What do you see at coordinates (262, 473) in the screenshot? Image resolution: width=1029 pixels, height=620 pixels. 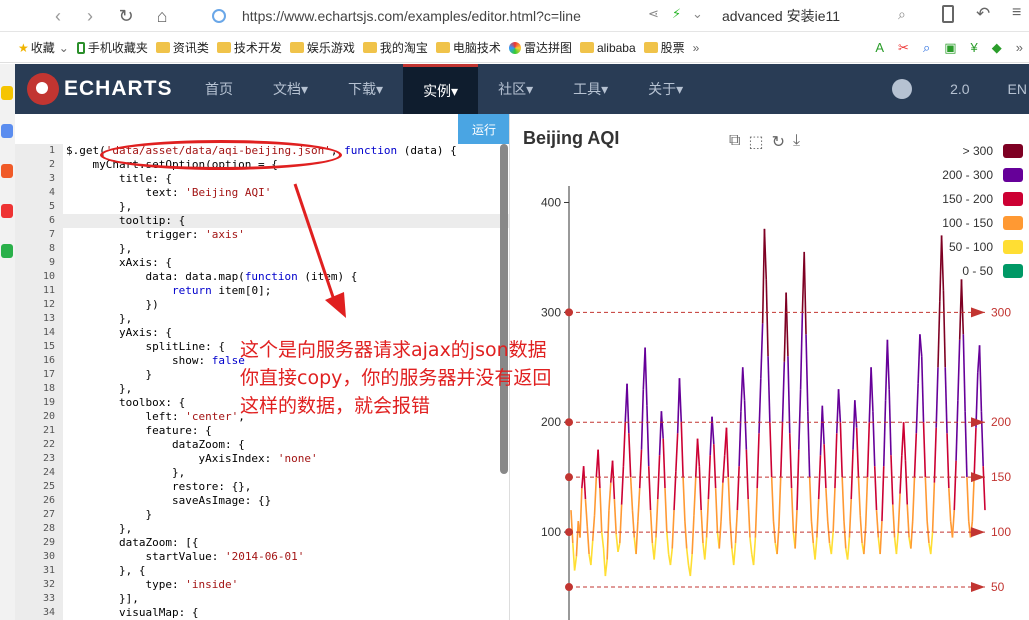 I see `code-line: 24 },` at bounding box center [262, 473].